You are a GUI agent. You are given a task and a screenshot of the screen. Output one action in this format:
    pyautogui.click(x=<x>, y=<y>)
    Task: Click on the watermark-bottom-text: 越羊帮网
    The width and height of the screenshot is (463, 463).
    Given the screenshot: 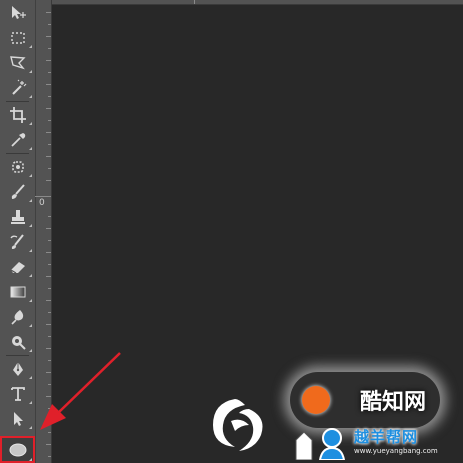 What is the action you would take?
    pyautogui.click(x=386, y=437)
    